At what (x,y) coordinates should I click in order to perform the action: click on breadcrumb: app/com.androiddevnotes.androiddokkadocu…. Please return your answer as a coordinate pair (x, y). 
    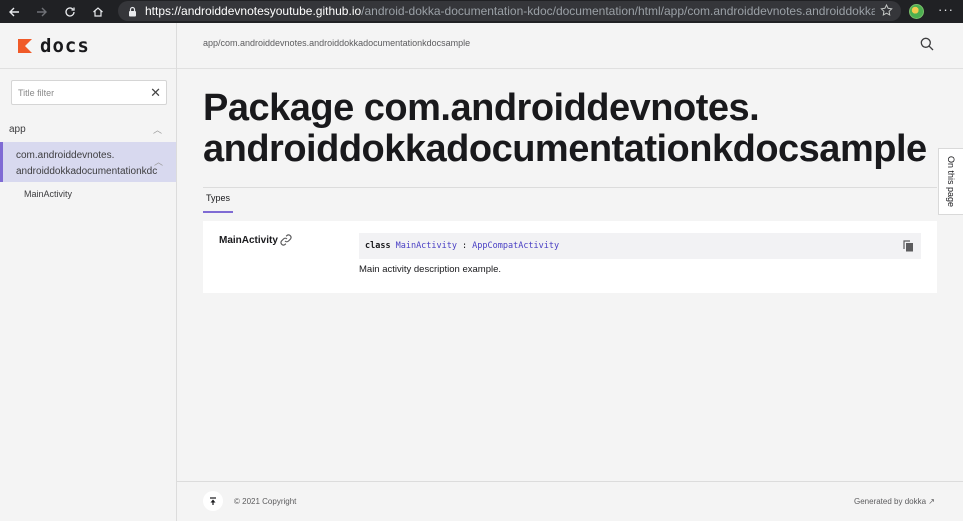
    Looking at the image, I should click on (336, 43).